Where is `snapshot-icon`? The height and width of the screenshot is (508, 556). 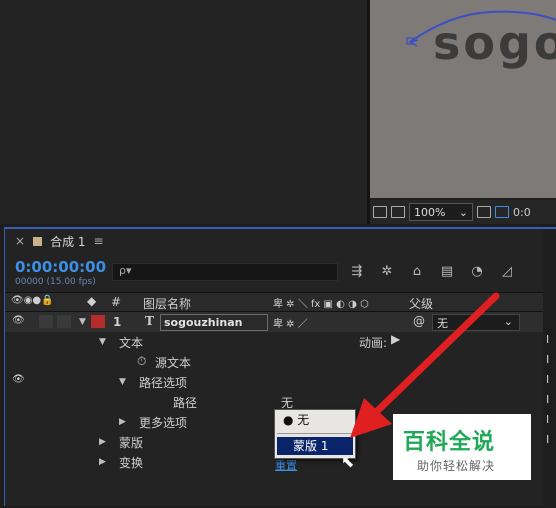 snapshot-icon is located at coordinates (380, 212).